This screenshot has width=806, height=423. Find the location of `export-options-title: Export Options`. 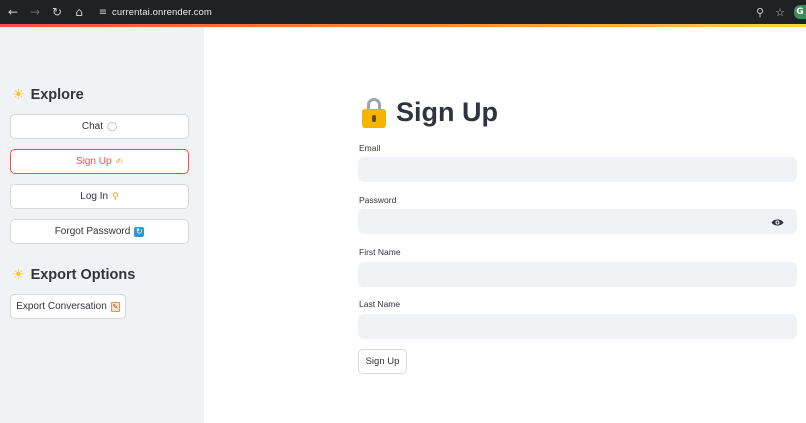

export-options-title: Export Options is located at coordinates (83, 275).